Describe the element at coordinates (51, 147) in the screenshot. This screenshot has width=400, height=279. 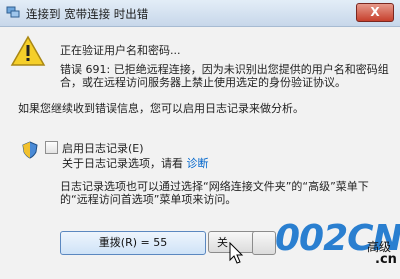
I see `enable-logging-checkbox` at that location.